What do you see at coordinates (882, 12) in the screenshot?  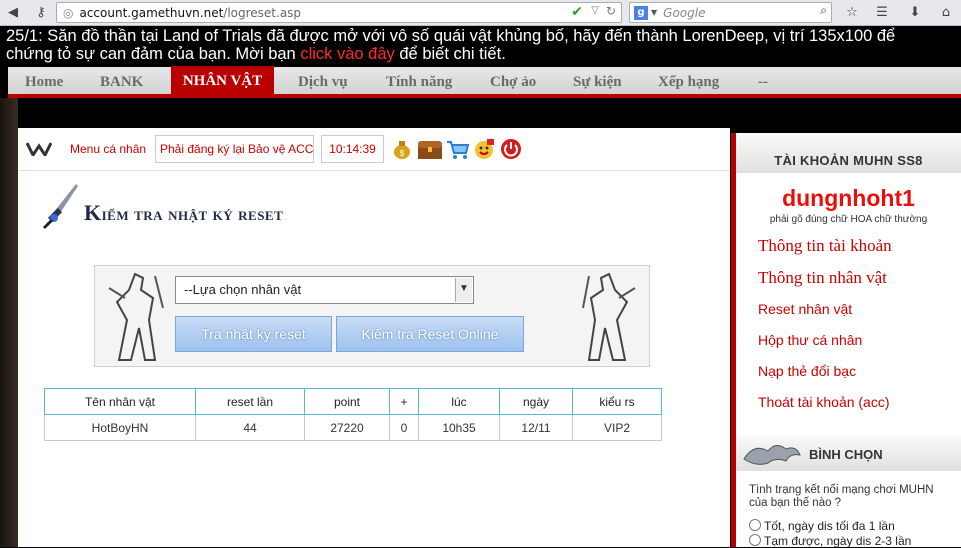 I see `bookmarks-list-icon: ☰` at bounding box center [882, 12].